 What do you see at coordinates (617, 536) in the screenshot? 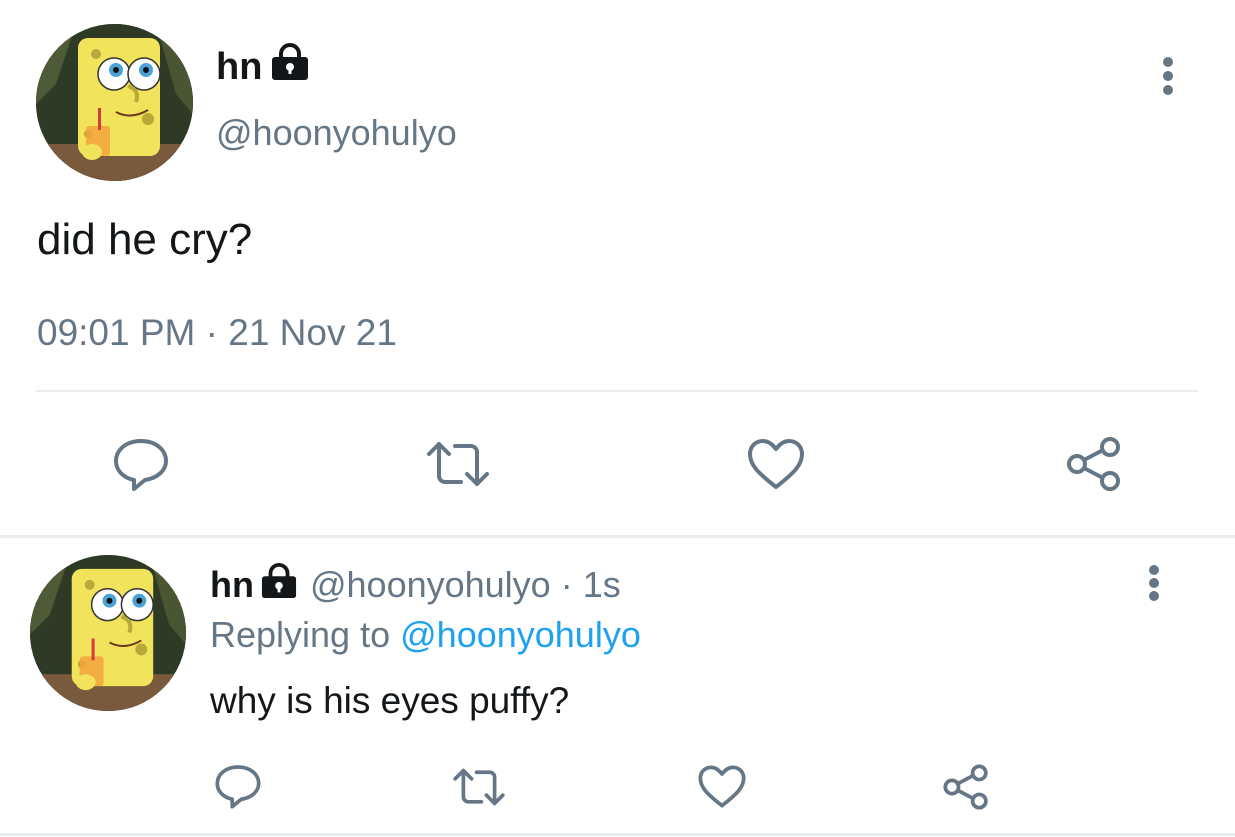
I see `tweet-separator` at bounding box center [617, 536].